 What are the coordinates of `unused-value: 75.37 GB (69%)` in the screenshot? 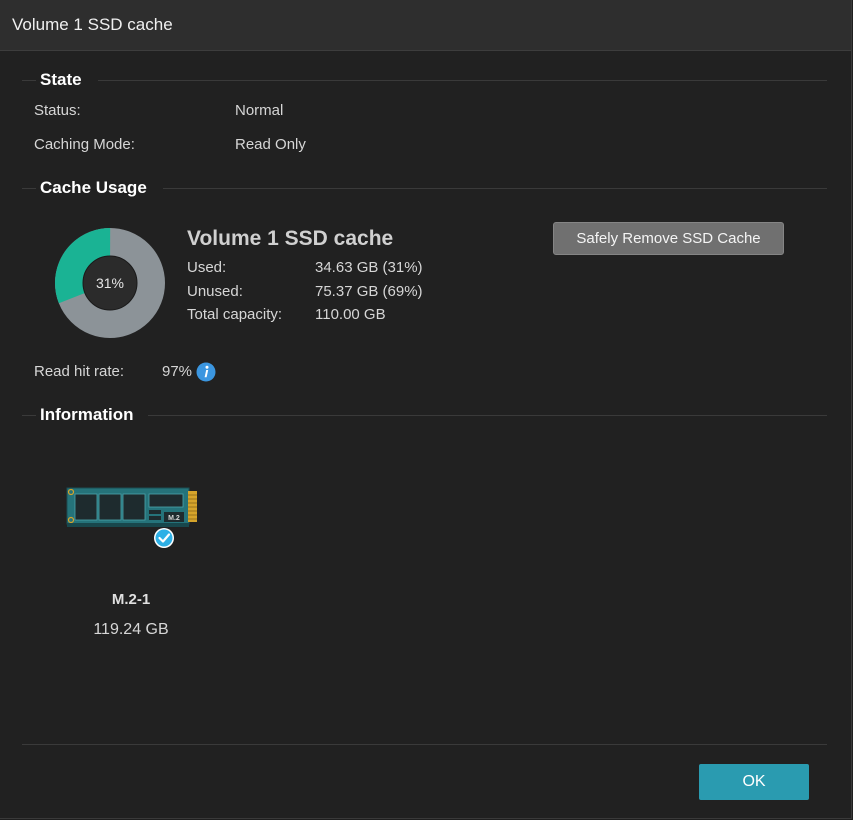 It's located at (369, 291).